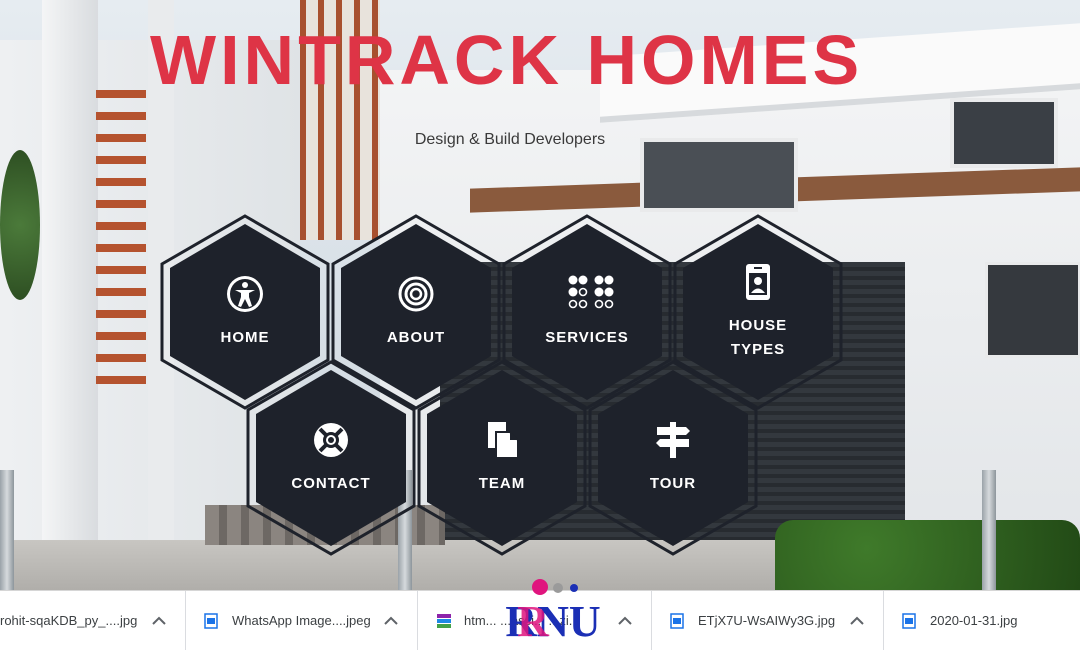 This screenshot has width=1080, height=650. What do you see at coordinates (533, 621) in the screenshot?
I see `svg-text: R` at bounding box center [533, 621].